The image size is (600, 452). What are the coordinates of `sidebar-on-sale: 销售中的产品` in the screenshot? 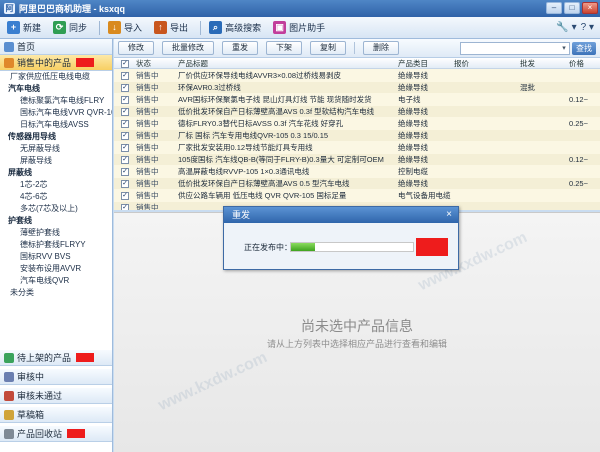 It's located at (56, 63).